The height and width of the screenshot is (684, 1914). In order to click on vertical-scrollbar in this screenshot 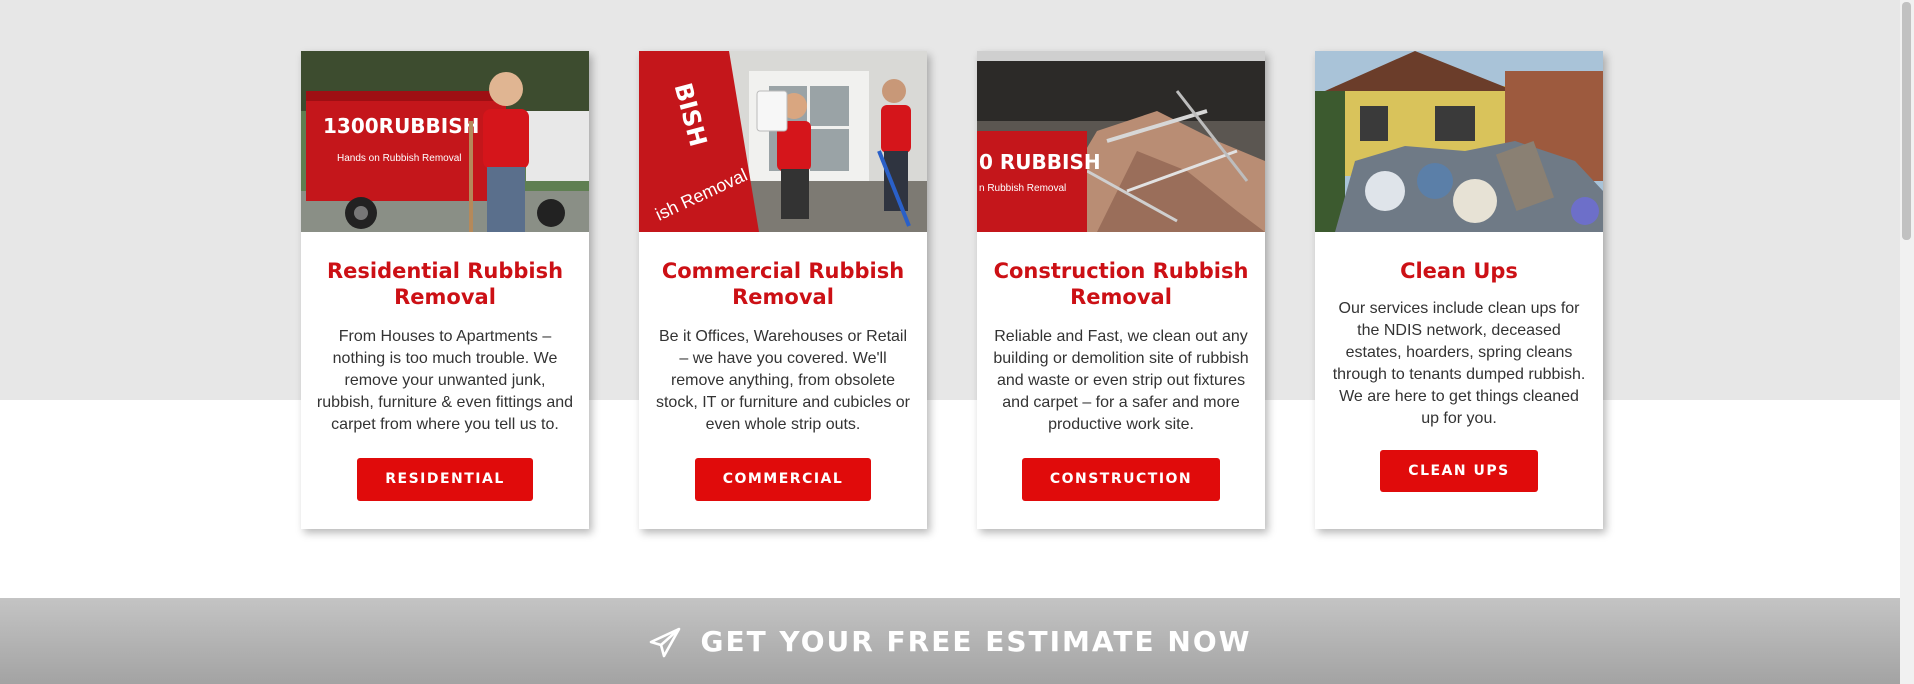, I will do `click(1907, 342)`.